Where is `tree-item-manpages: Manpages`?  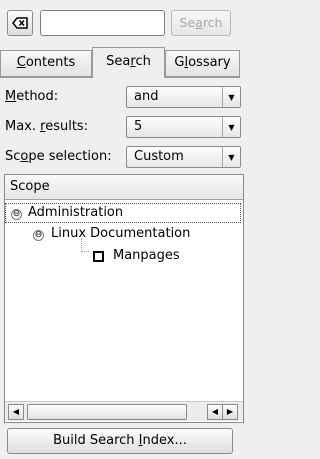
tree-item-manpages: Manpages is located at coordinates (123, 257).